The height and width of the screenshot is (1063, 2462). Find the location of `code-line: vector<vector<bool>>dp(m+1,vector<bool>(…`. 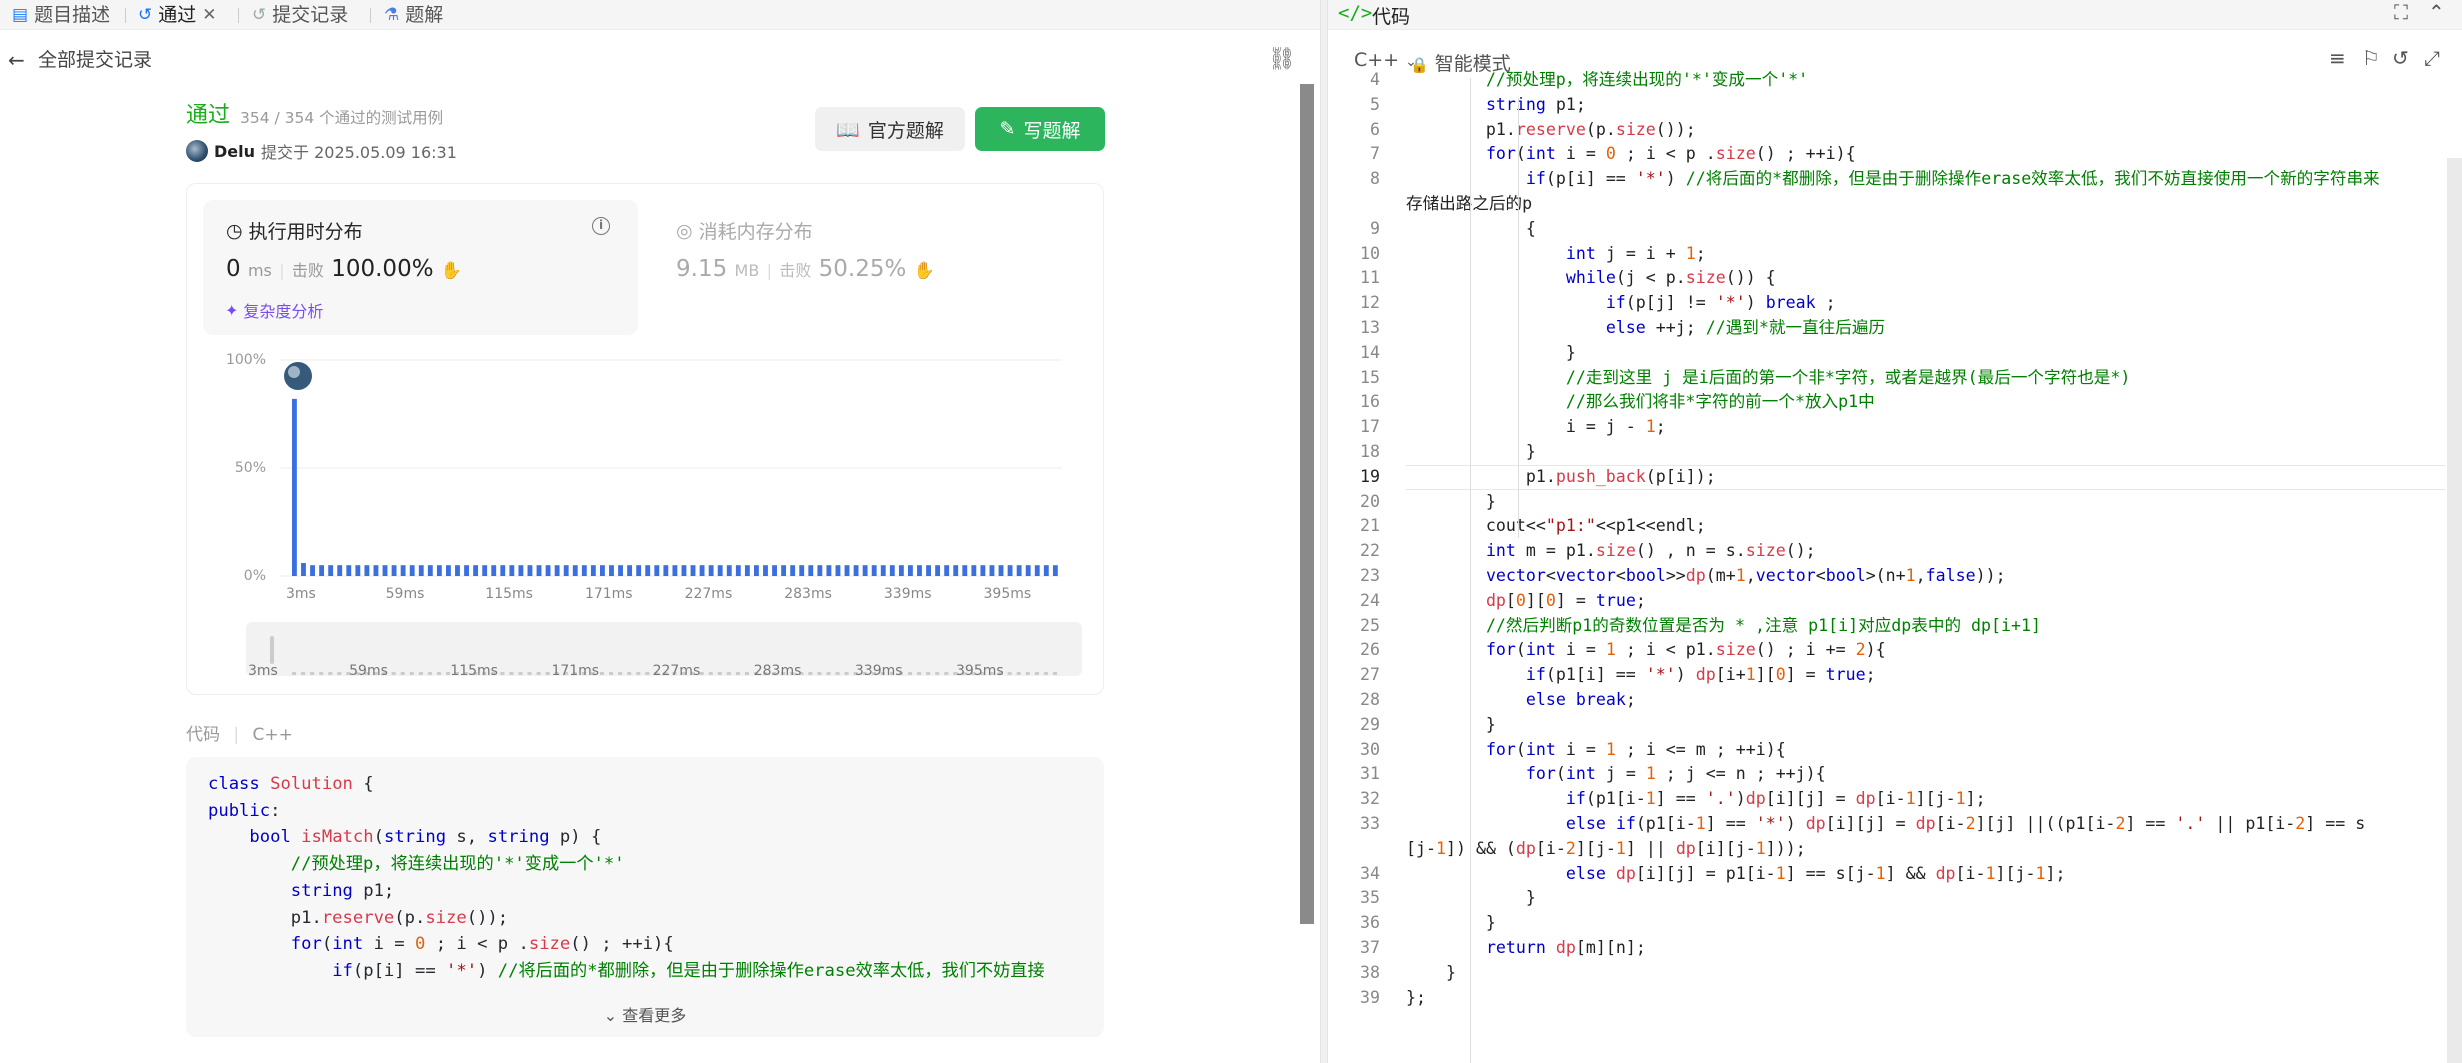

code-line: vector<vector<bool>>dp(m+1,vector<bool>(… is located at coordinates (1706, 576).